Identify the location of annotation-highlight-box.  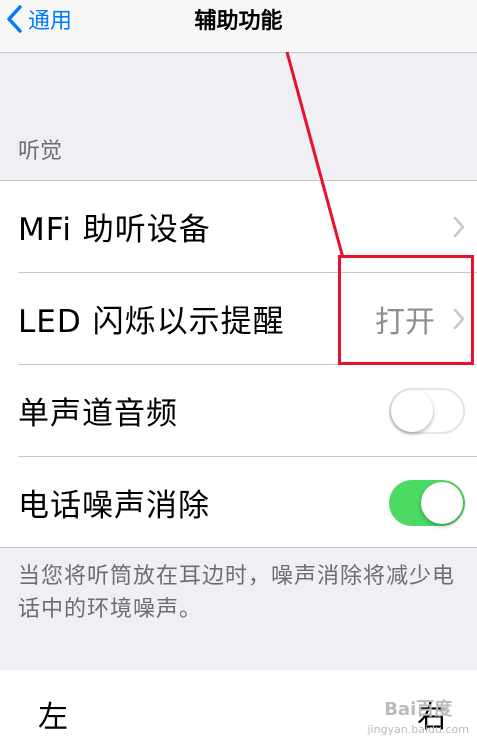
(406, 310).